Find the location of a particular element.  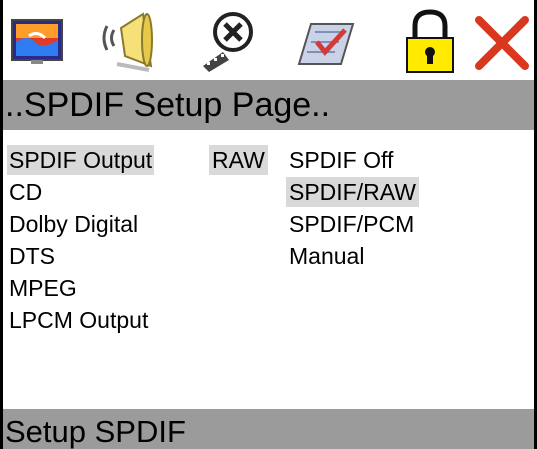

menu-item-dts: DTS is located at coordinates (32, 256).